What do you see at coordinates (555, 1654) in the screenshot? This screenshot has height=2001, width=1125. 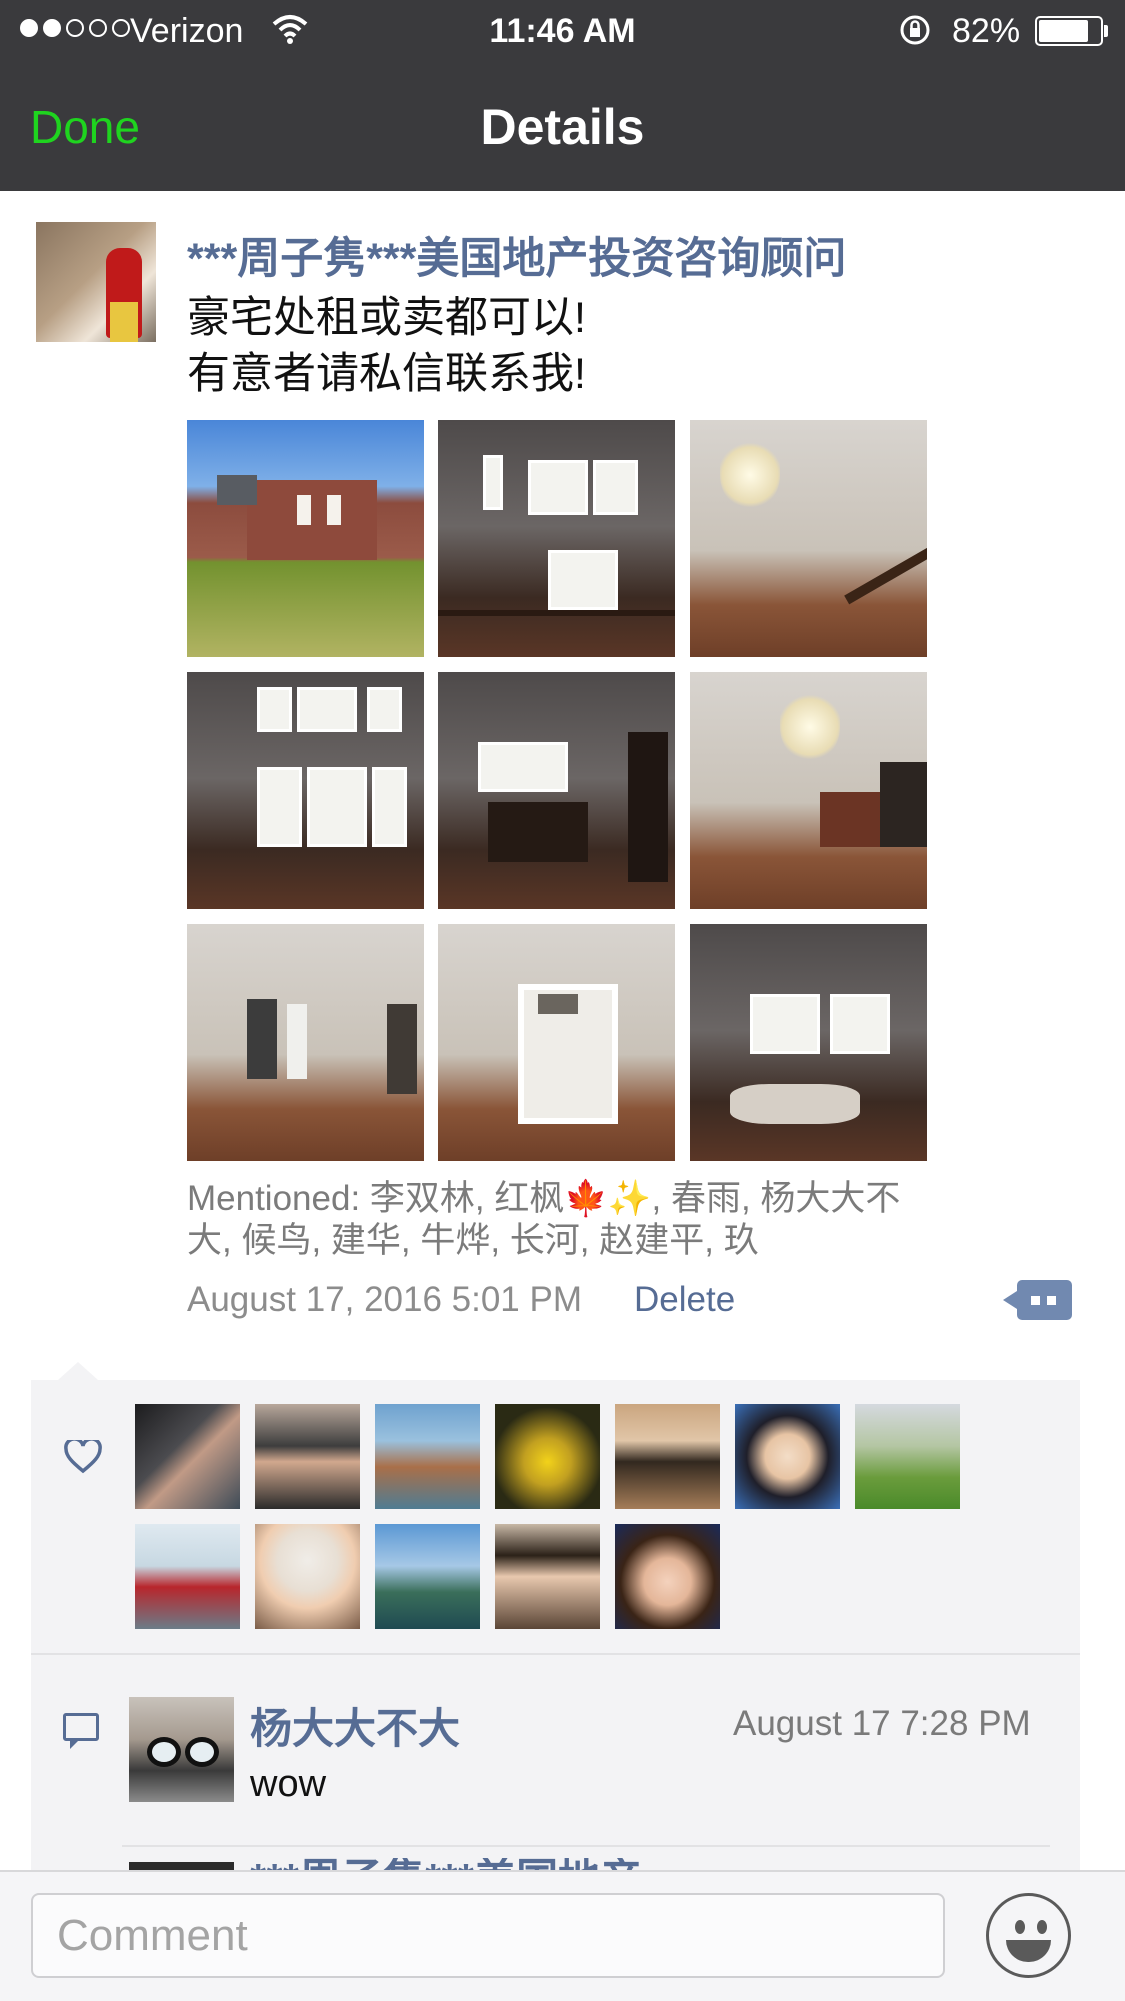 I see `panel-divider` at bounding box center [555, 1654].